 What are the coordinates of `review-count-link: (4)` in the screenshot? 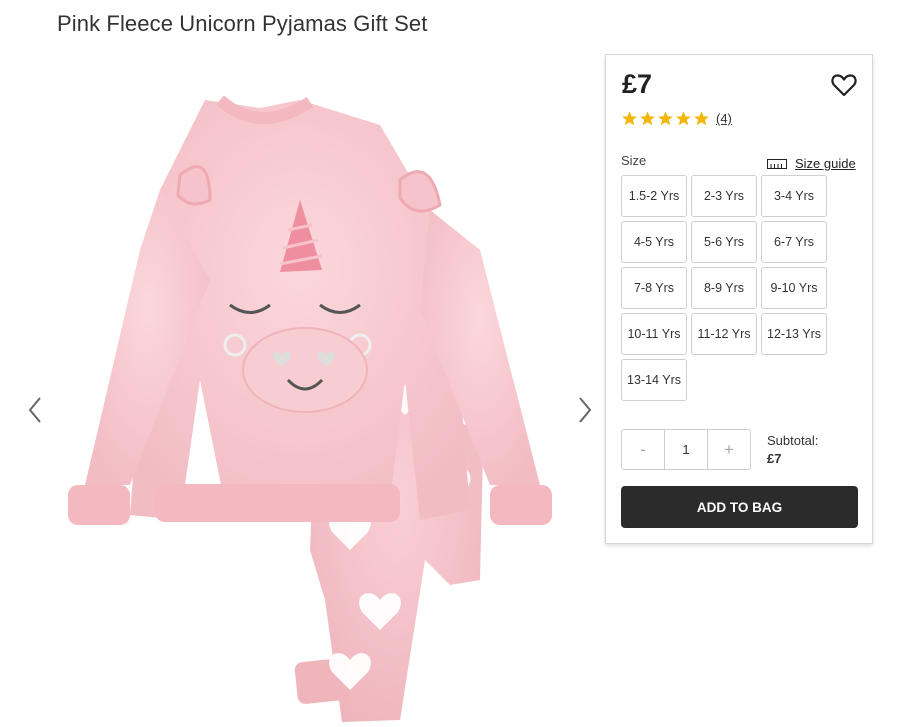 It's located at (724, 118).